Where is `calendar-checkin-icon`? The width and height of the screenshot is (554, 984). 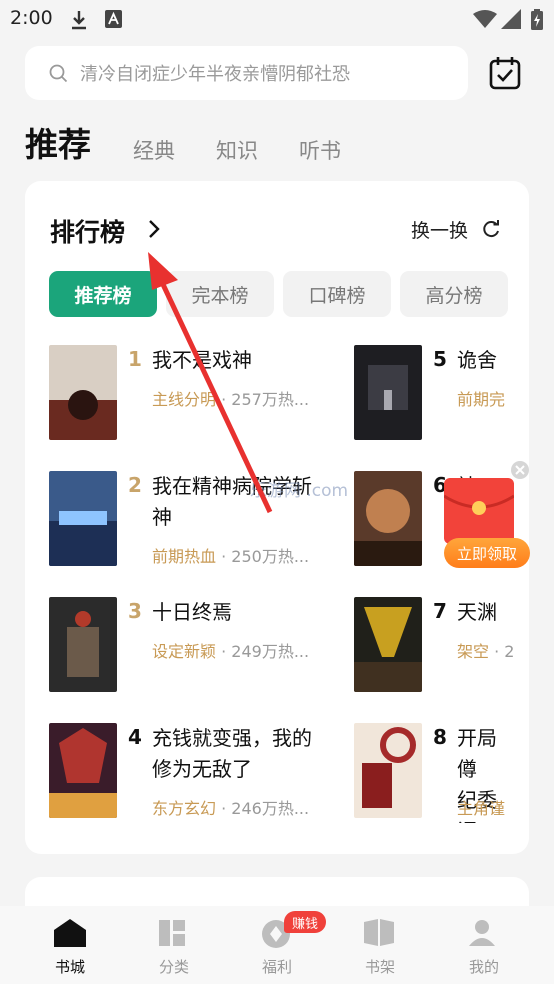 calendar-checkin-icon is located at coordinates (505, 73).